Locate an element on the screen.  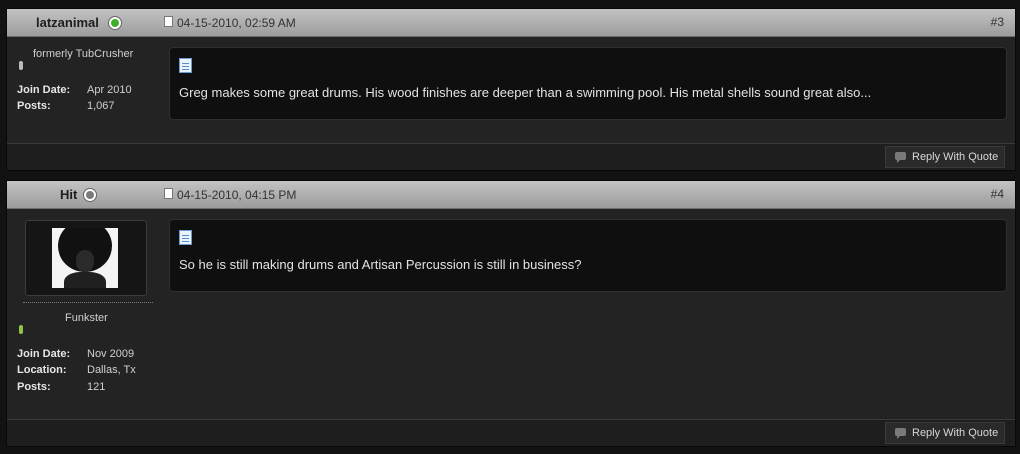
location-value: Dallas, Tx is located at coordinates (111, 370).